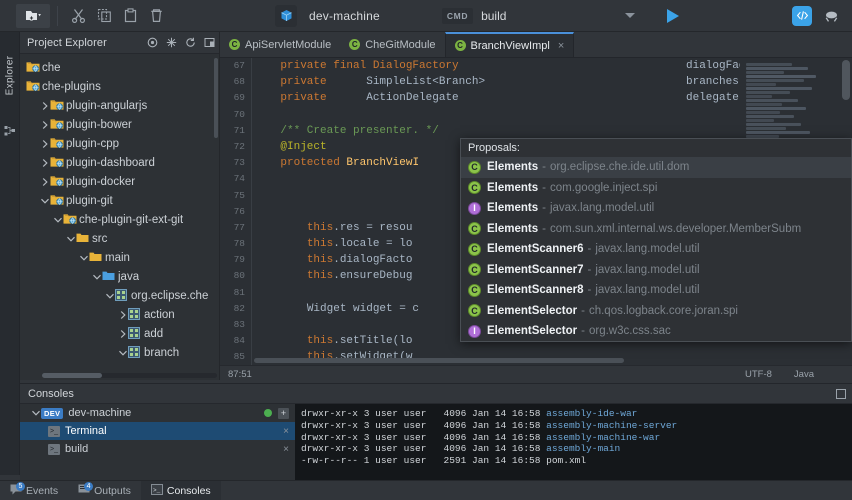  Describe the element at coordinates (157, 449) in the screenshot. I see `console-tree-node: >_ build ×` at that location.